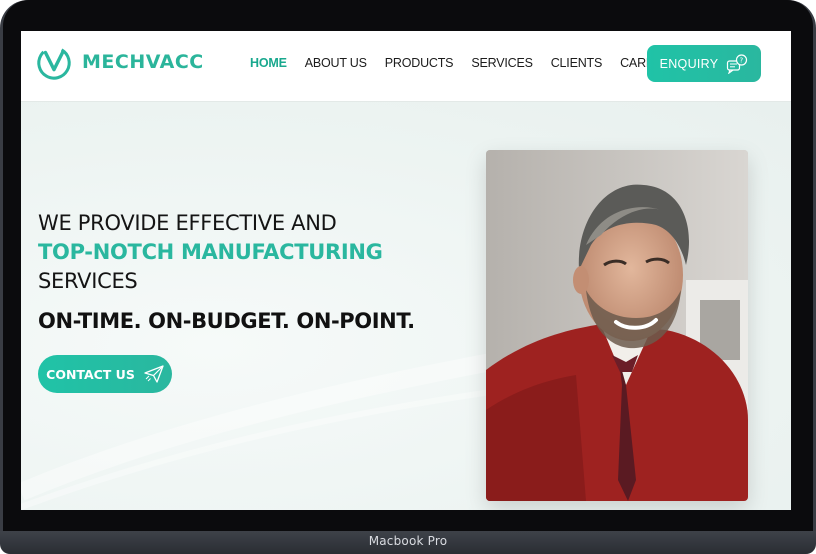 This screenshot has width=816, height=554. What do you see at coordinates (88, 281) in the screenshot?
I see `hero-line-3: SERVICES` at bounding box center [88, 281].